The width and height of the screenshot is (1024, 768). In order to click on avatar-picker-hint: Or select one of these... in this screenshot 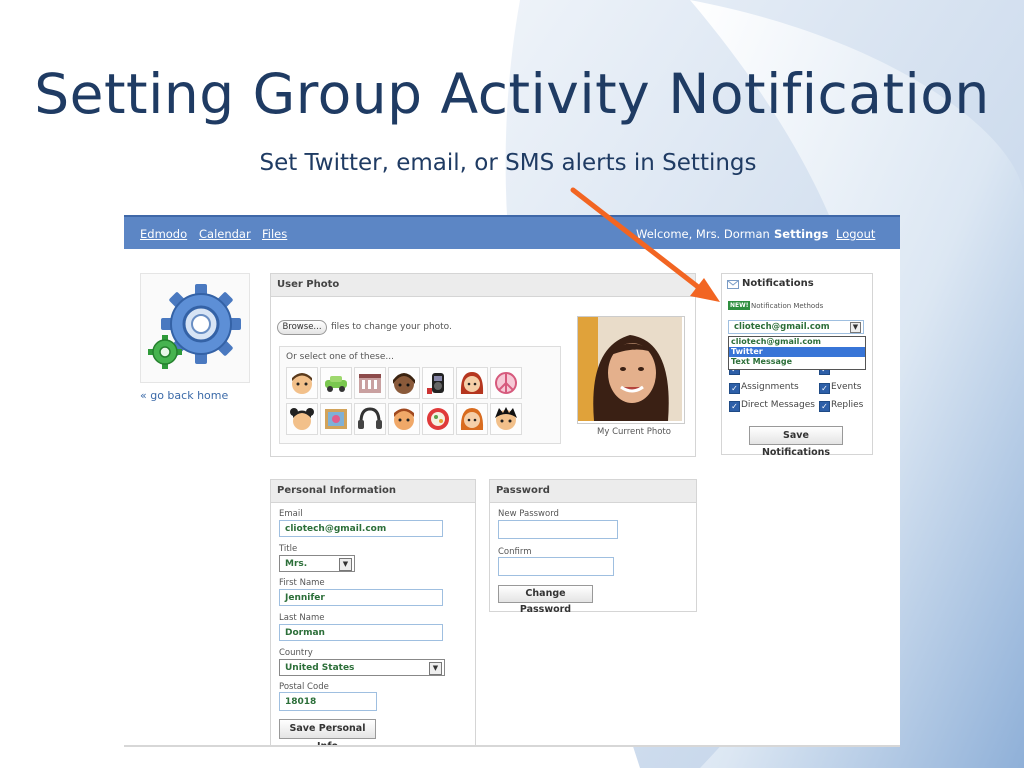, I will do `click(340, 357)`.